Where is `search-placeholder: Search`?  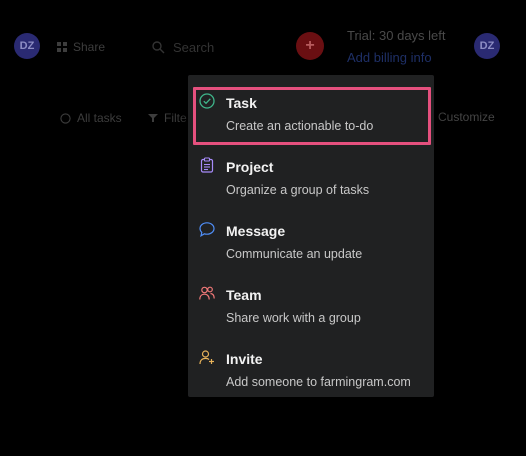
search-placeholder: Search is located at coordinates (194, 47).